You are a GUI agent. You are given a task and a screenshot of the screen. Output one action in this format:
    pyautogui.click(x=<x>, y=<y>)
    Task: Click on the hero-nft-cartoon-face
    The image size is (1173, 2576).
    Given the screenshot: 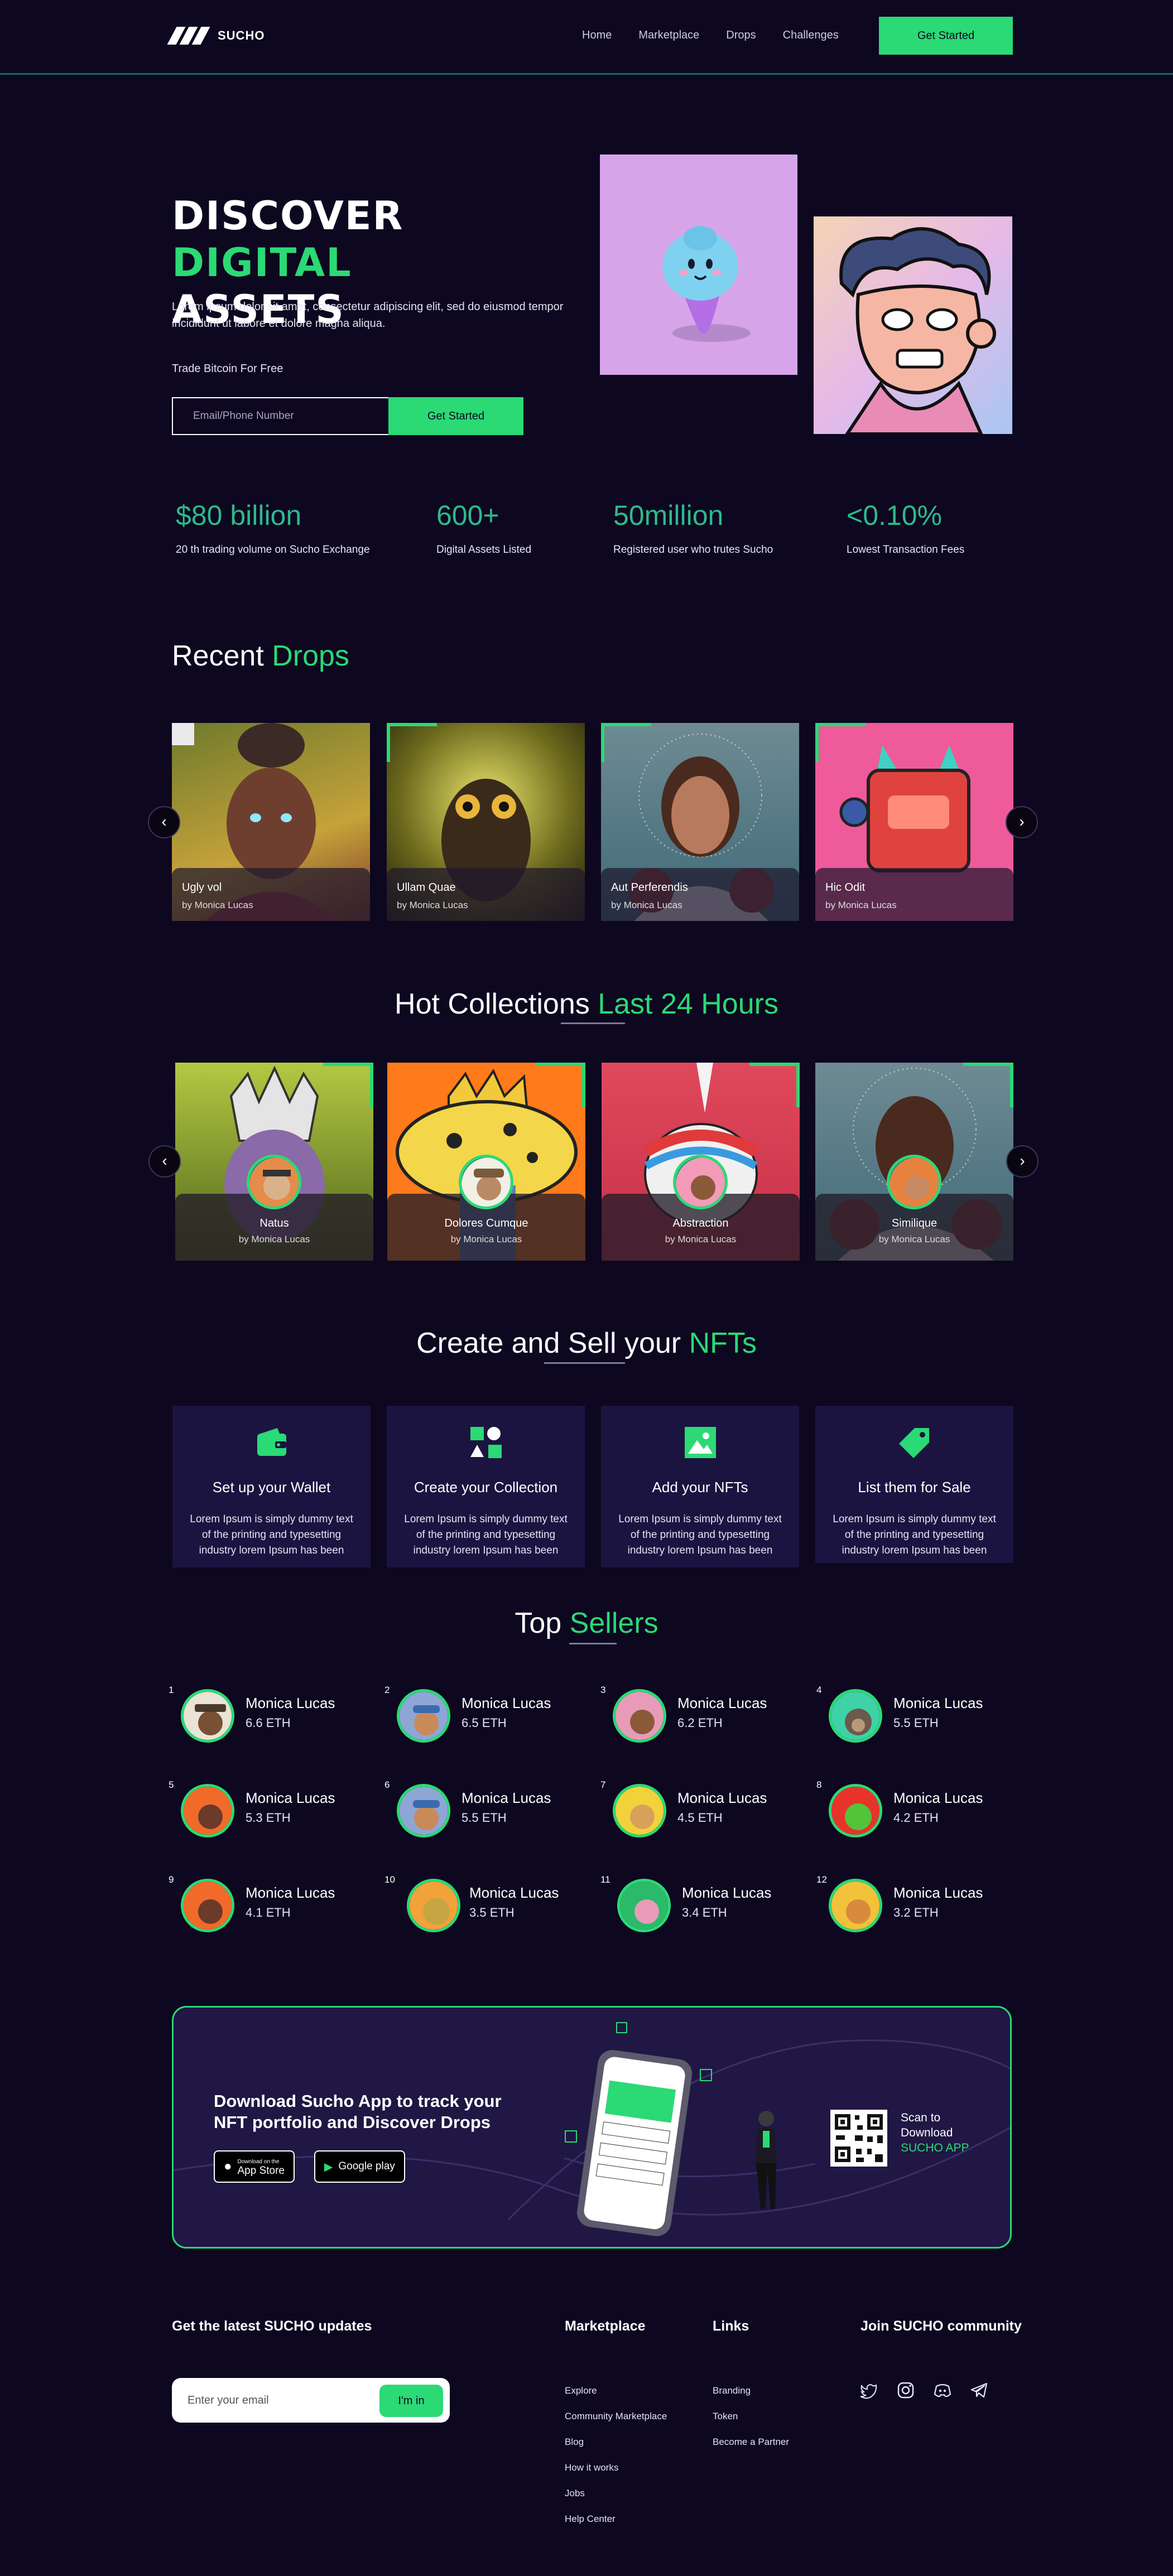 What is the action you would take?
    pyautogui.click(x=913, y=325)
    